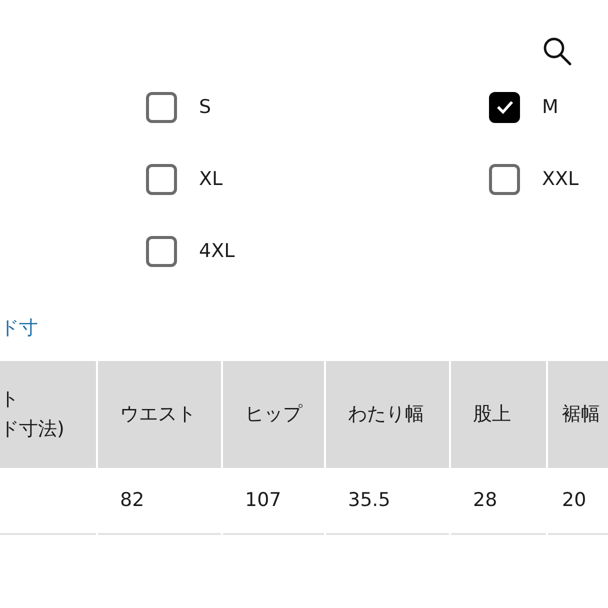 The image size is (608, 608). Describe the element at coordinates (217, 251) in the screenshot. I see `size-label: 4XL` at that location.